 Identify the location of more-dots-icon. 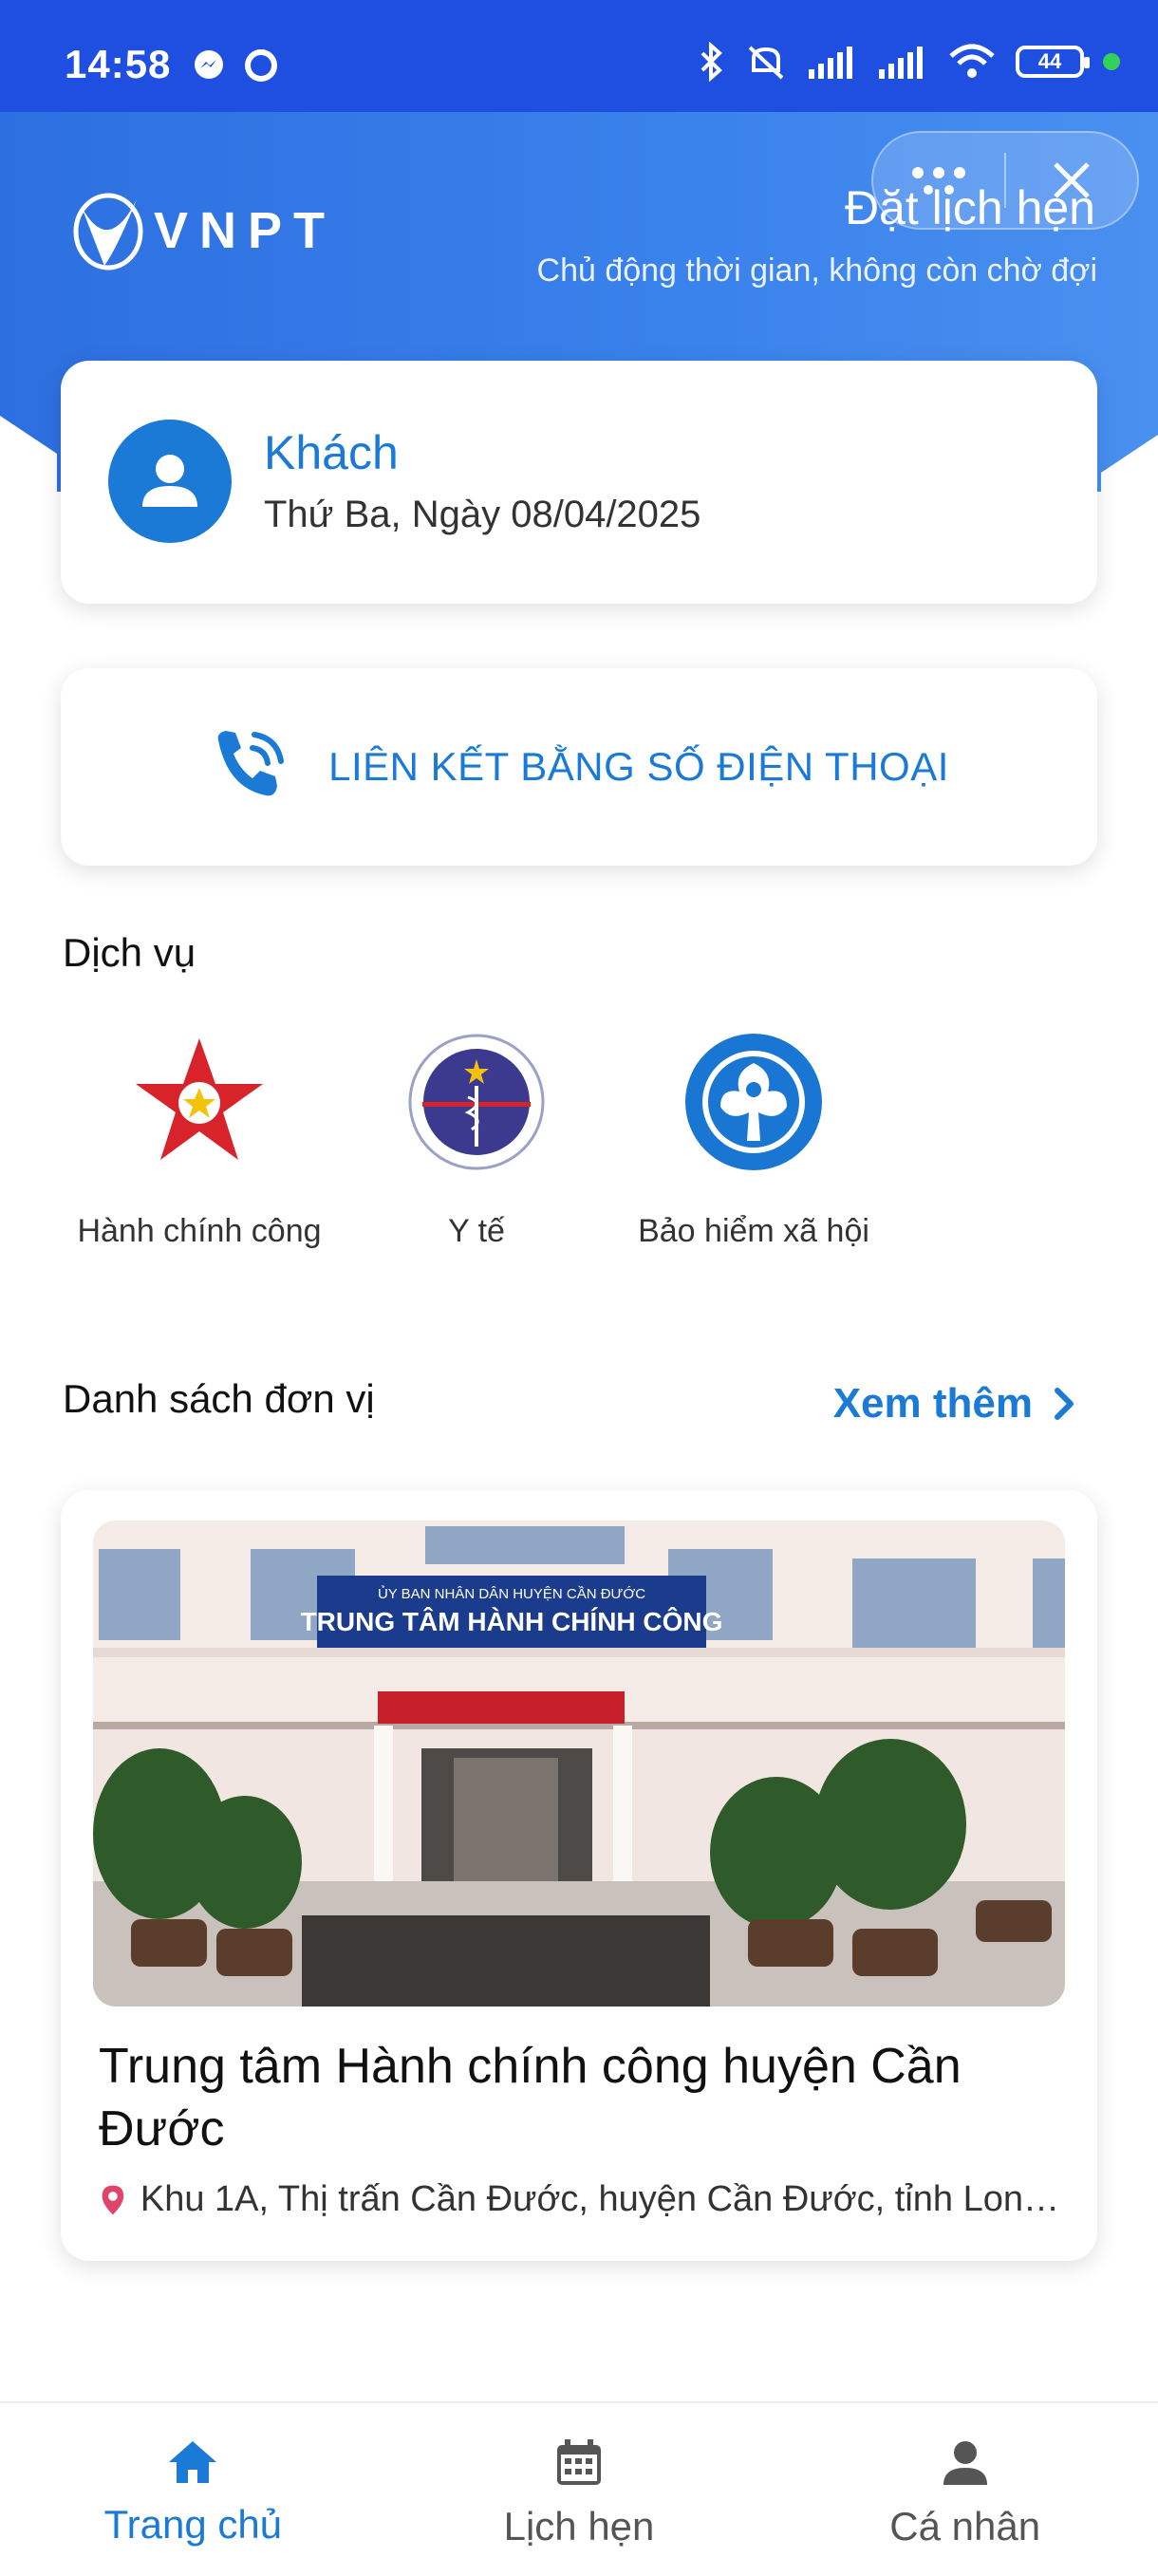
(939, 181).